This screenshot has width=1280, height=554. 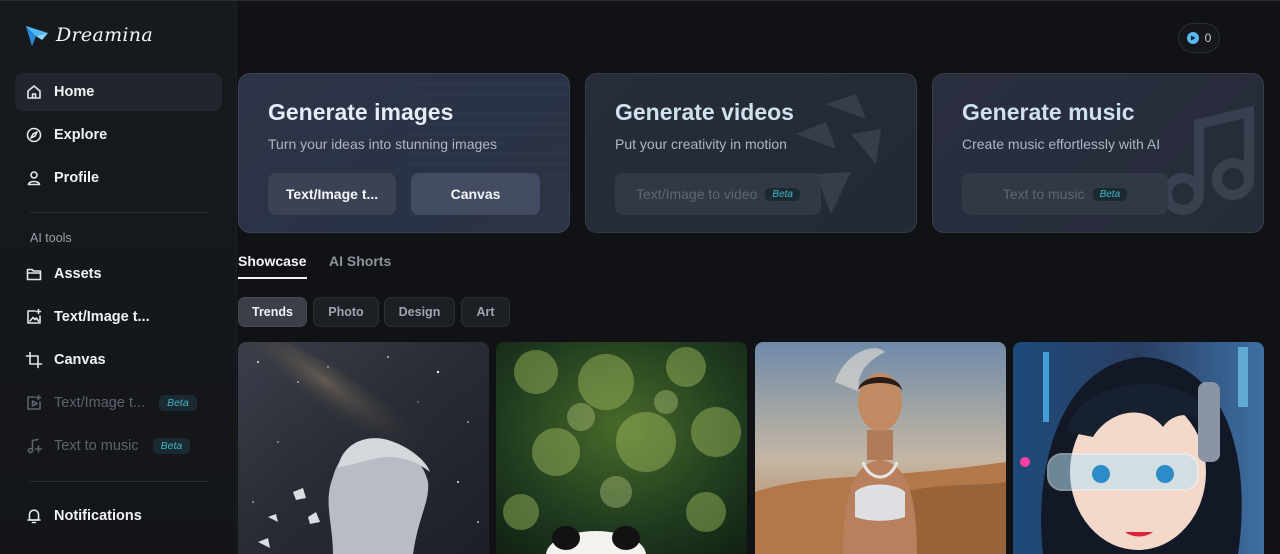 I want to click on filter-photo: Photo, so click(x=346, y=312).